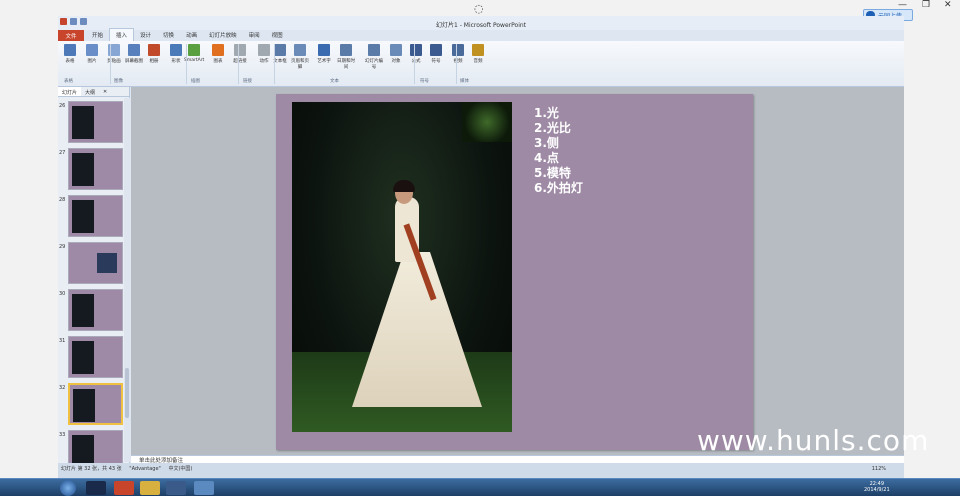  I want to click on ribbon-button-label: 幻灯片编号, so click(374, 64).